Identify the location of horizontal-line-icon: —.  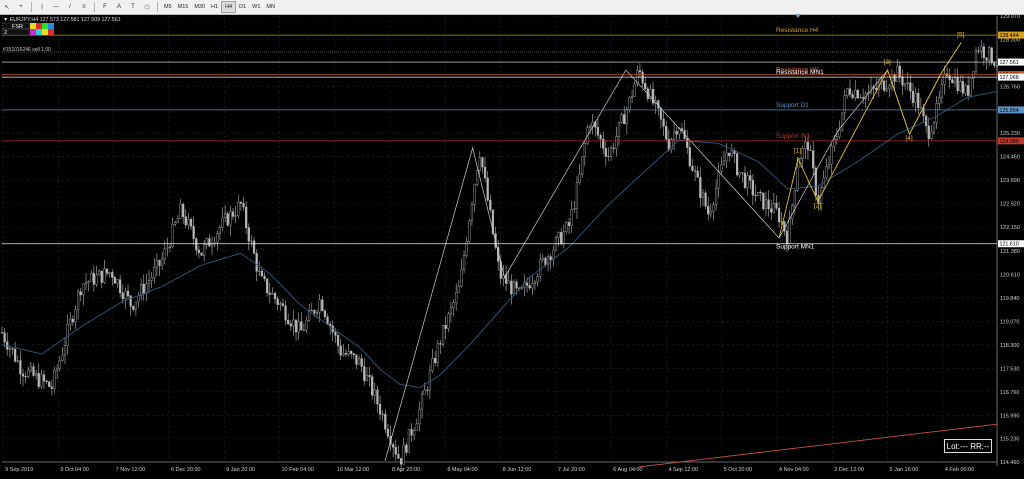
(56, 7).